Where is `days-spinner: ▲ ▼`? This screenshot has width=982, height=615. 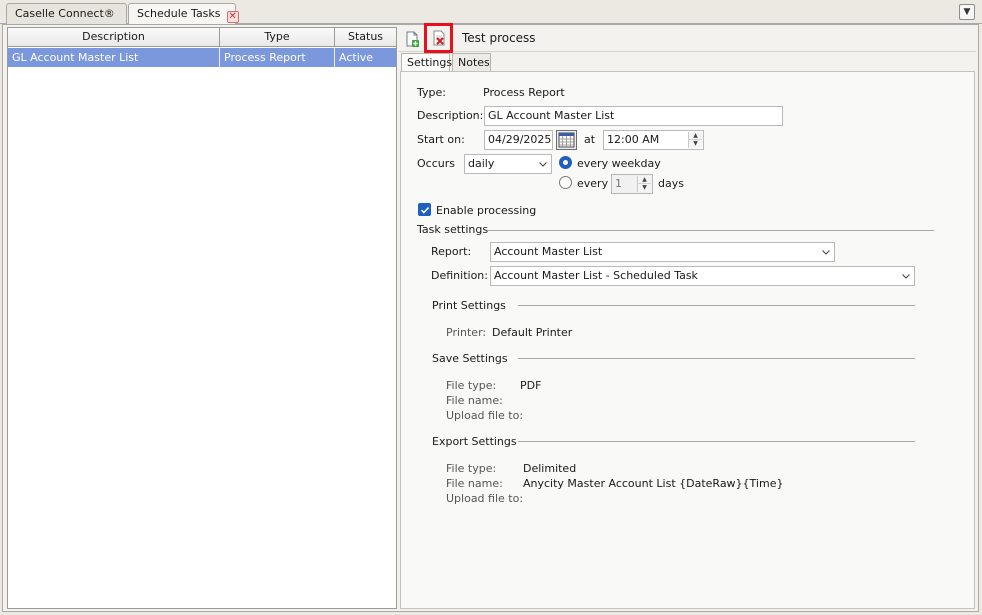 days-spinner: ▲ ▼ is located at coordinates (644, 184).